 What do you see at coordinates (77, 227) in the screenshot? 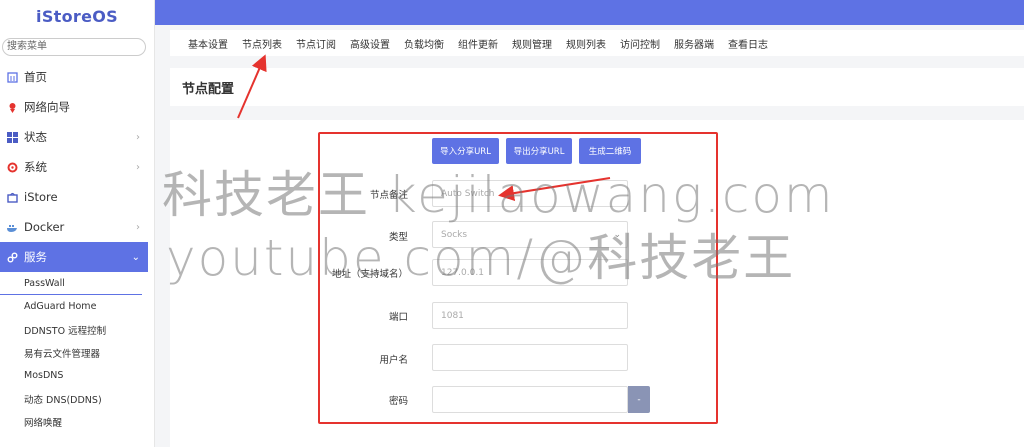
I see `sidebar-item-docker: Docker ›` at bounding box center [77, 227].